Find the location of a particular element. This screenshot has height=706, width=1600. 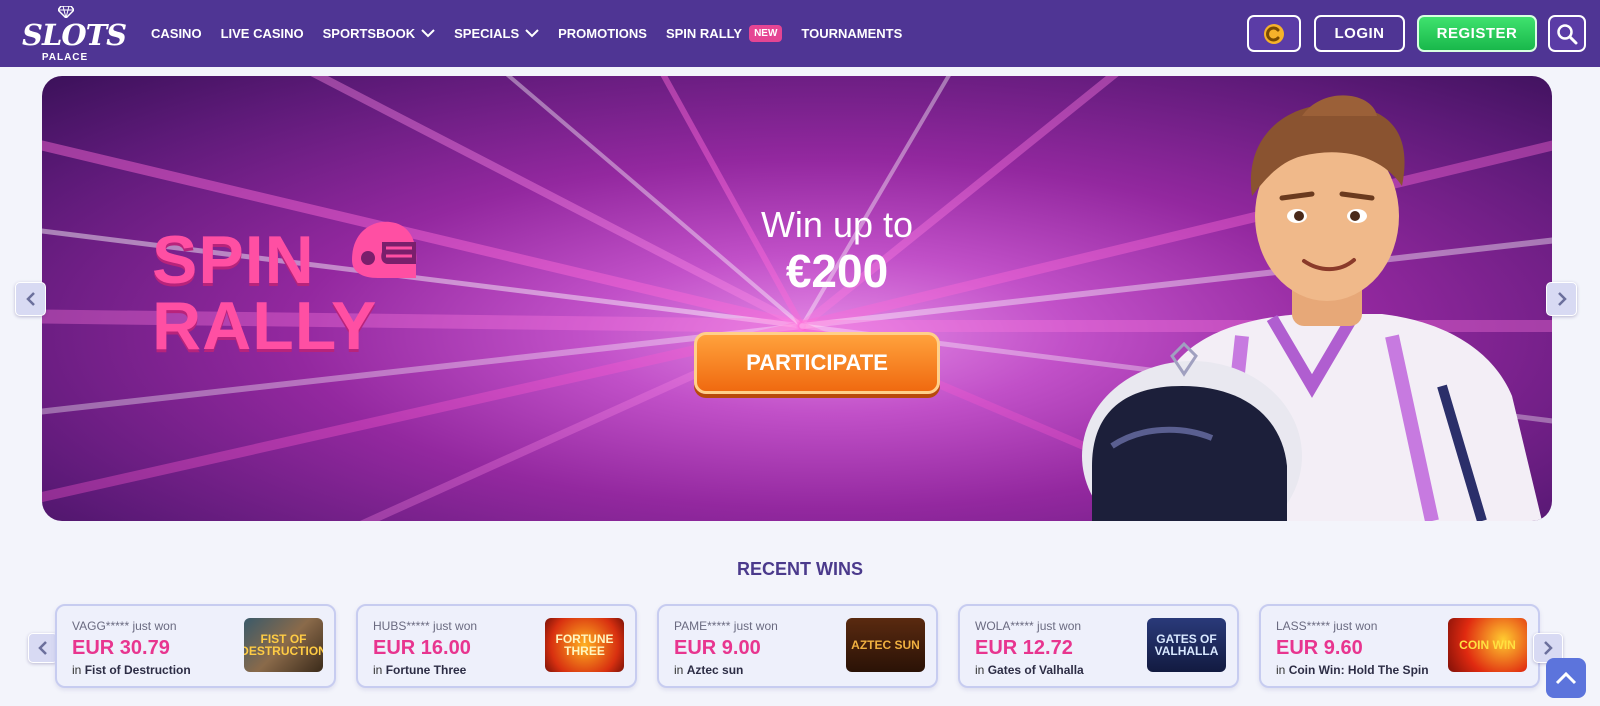

win-game: in Coin Win: Hold The Spin is located at coordinates (1352, 670).